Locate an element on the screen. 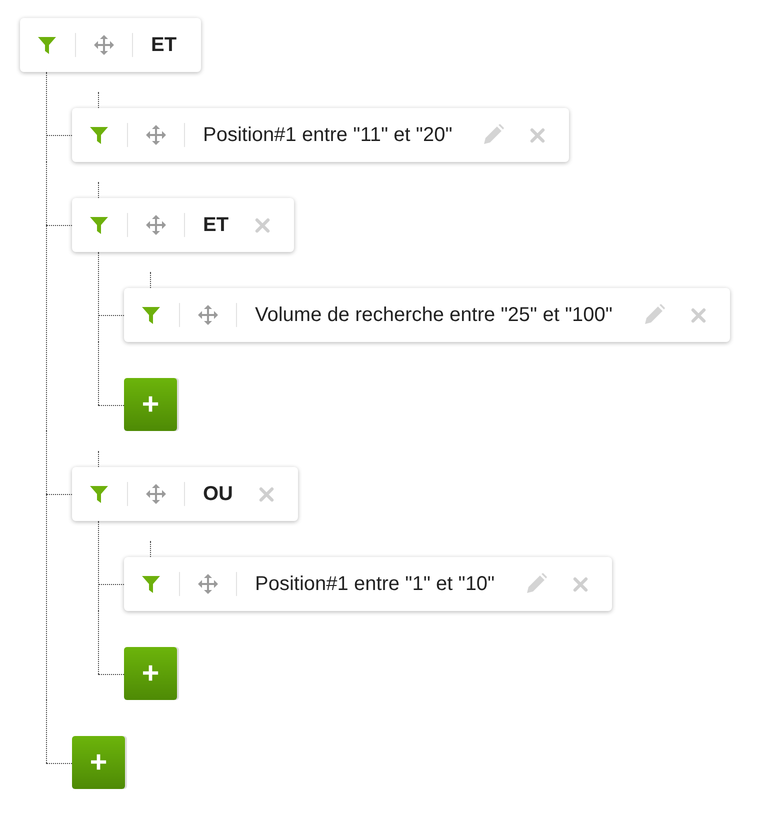 The width and height of the screenshot is (768, 820). condition-label: Volume de recherche entre "25" et "100" is located at coordinates (434, 315).